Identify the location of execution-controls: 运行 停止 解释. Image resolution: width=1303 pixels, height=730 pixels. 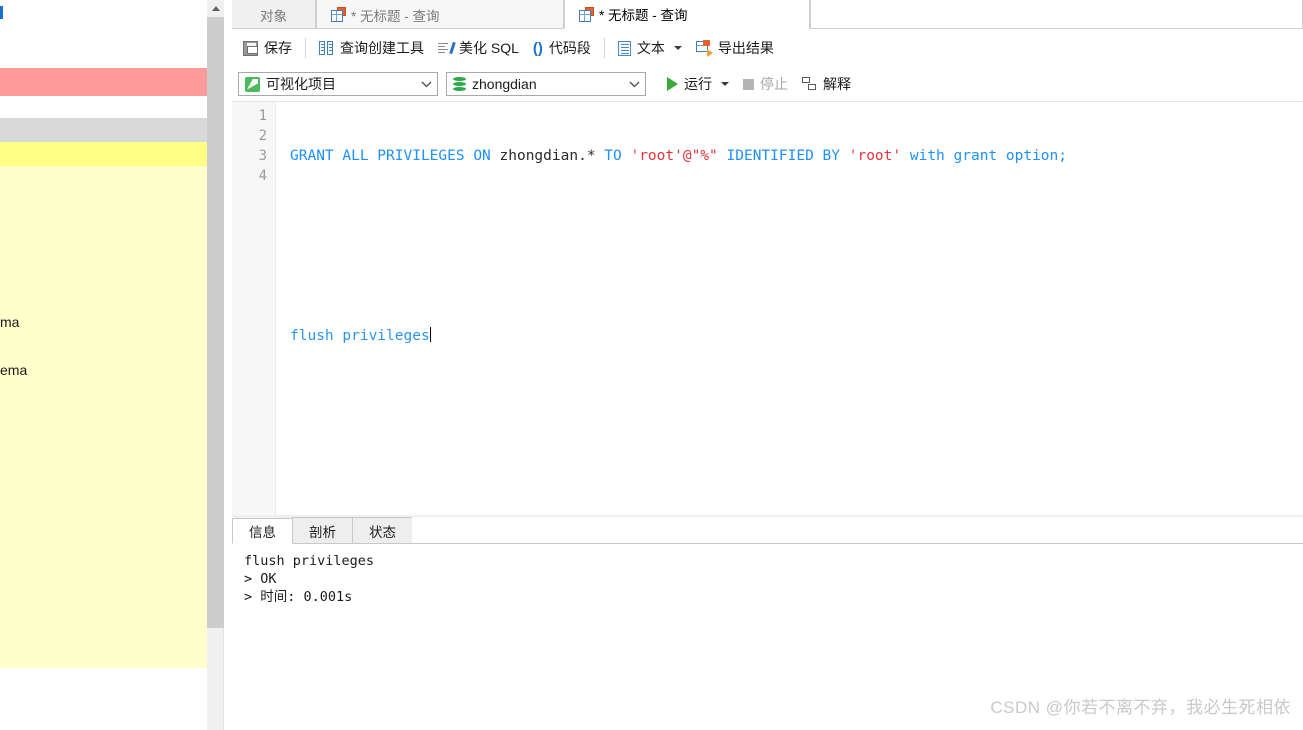
(759, 84).